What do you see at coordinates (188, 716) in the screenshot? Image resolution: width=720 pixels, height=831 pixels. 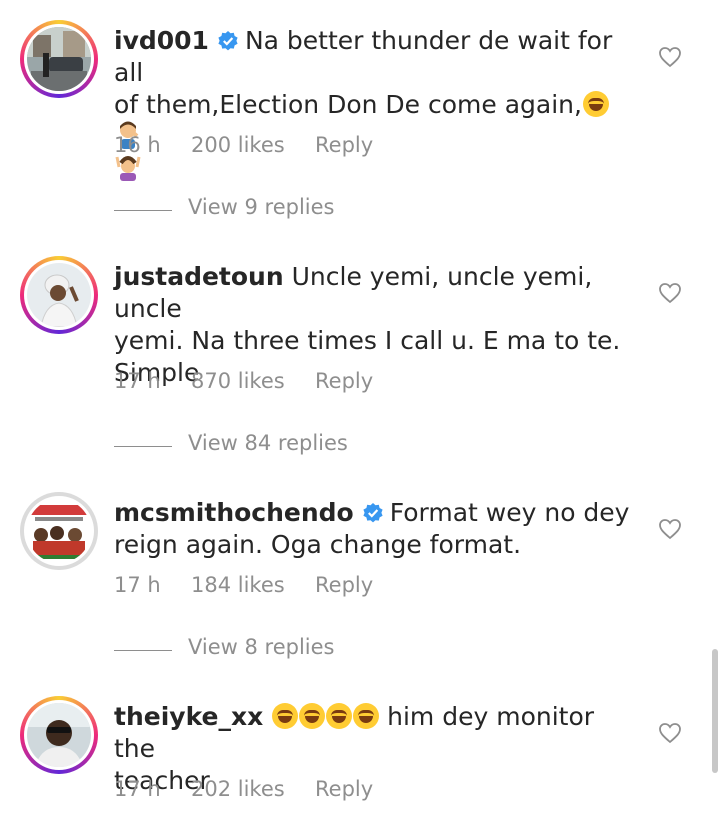 I see `username: theiyke_xx` at bounding box center [188, 716].